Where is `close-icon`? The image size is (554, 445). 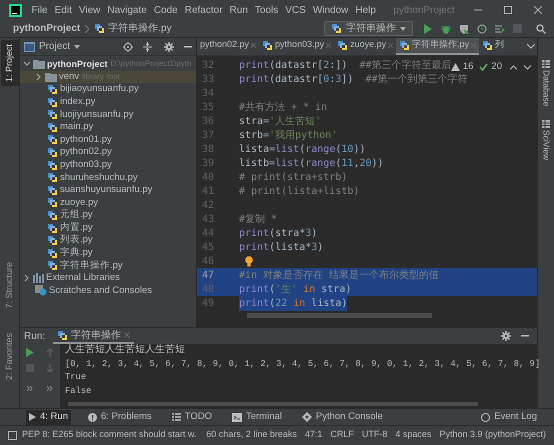
close-icon is located at coordinates (538, 10).